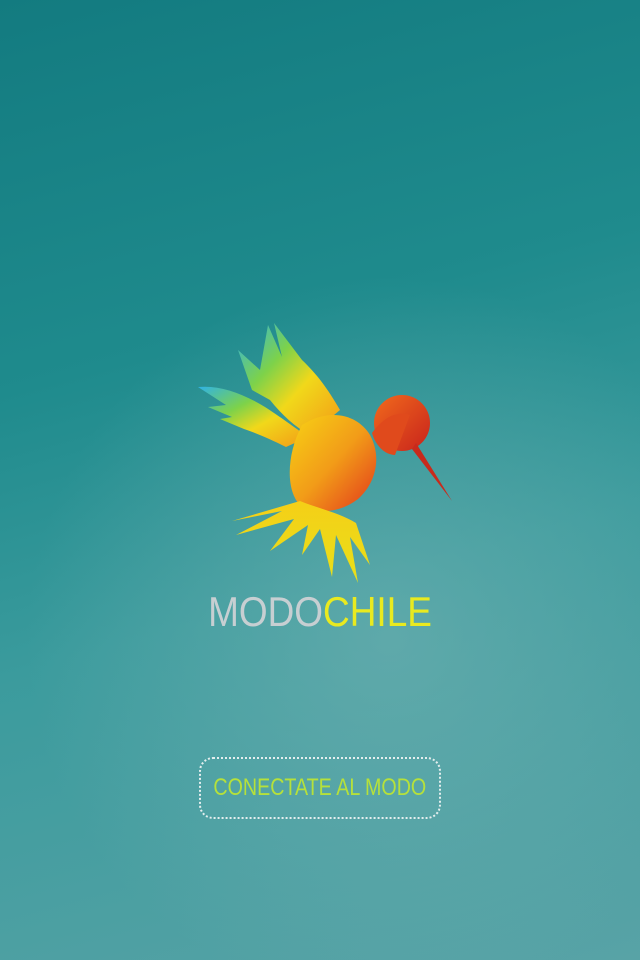 The width and height of the screenshot is (640, 960). I want to click on app-title: MODOCHILE, so click(319, 612).